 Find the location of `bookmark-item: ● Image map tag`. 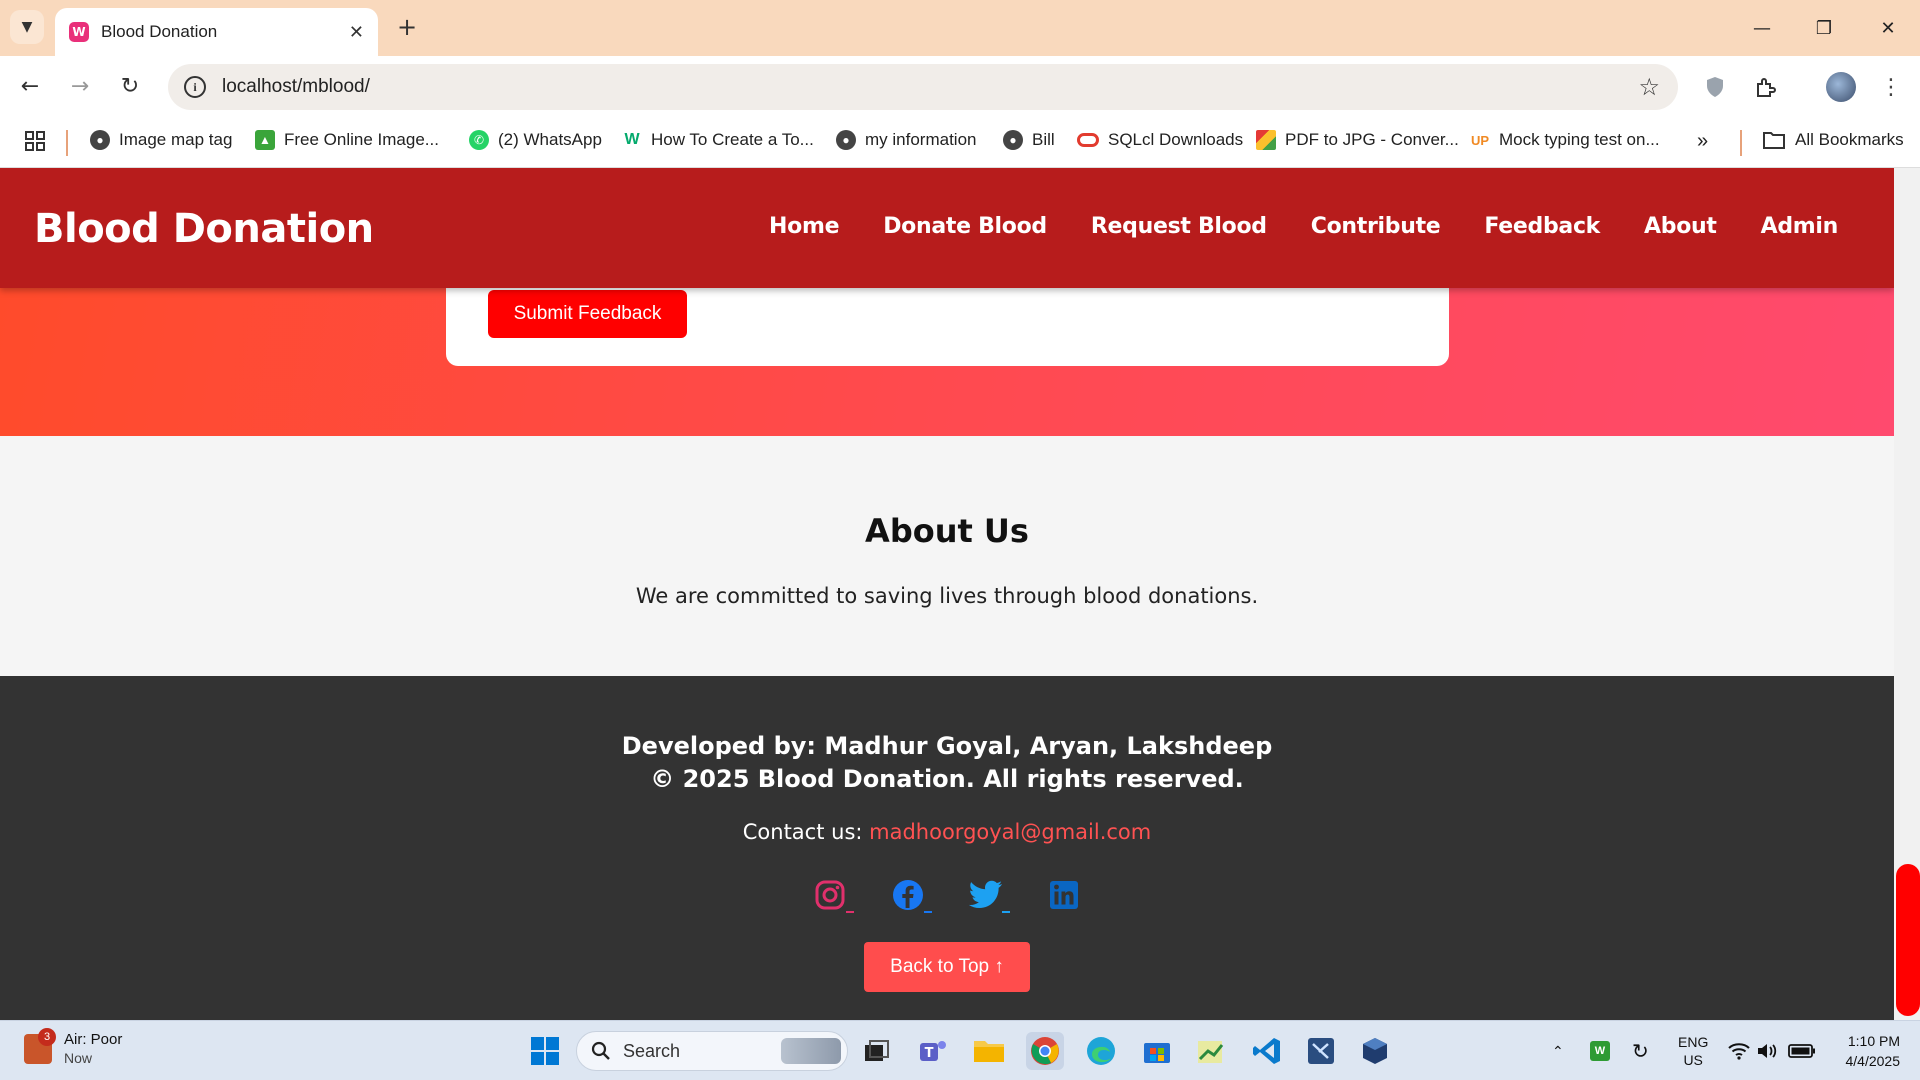

bookmark-item: ● Image map tag is located at coordinates (161, 140).